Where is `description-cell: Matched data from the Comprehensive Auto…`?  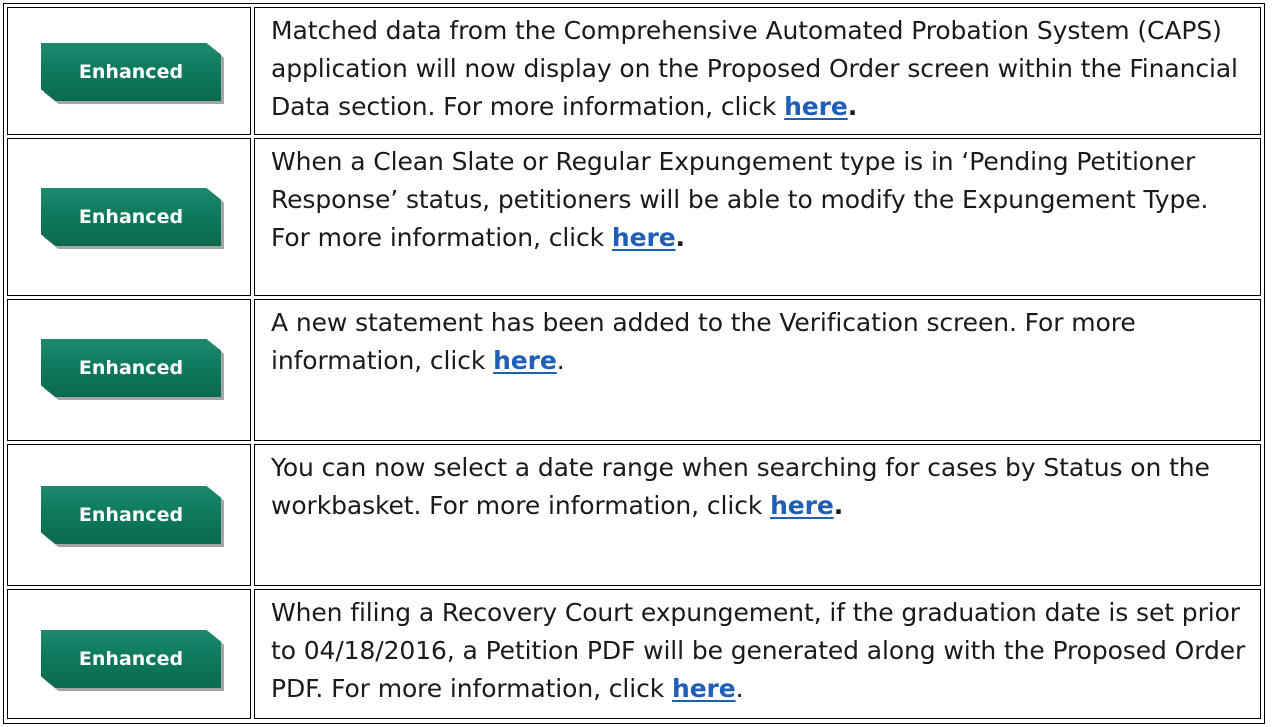
description-cell: Matched data from the Comprehensive Auto… is located at coordinates (757, 71).